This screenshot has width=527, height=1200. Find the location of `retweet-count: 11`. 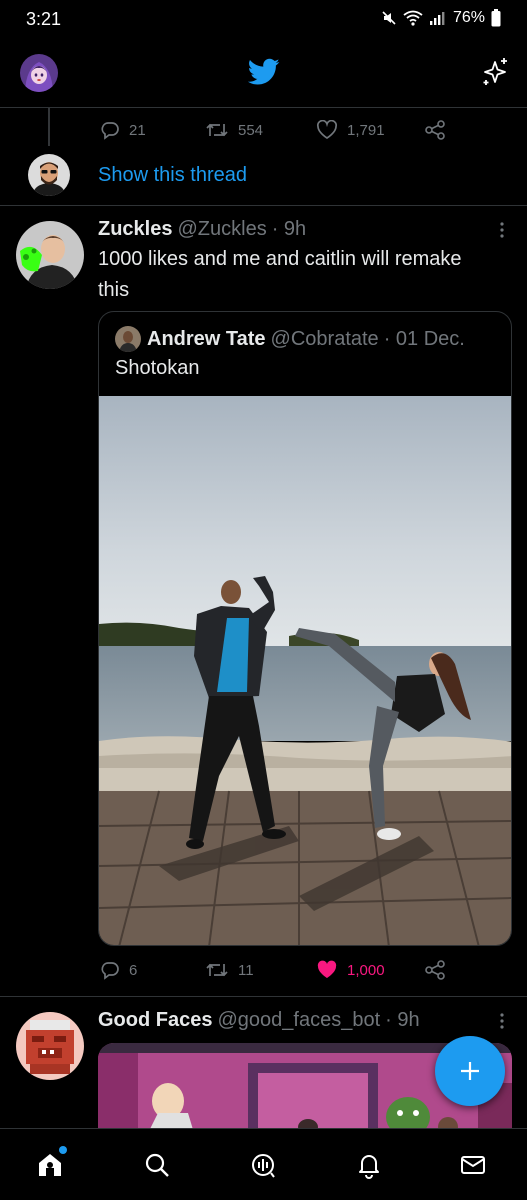

retweet-count: 11 is located at coordinates (246, 970).